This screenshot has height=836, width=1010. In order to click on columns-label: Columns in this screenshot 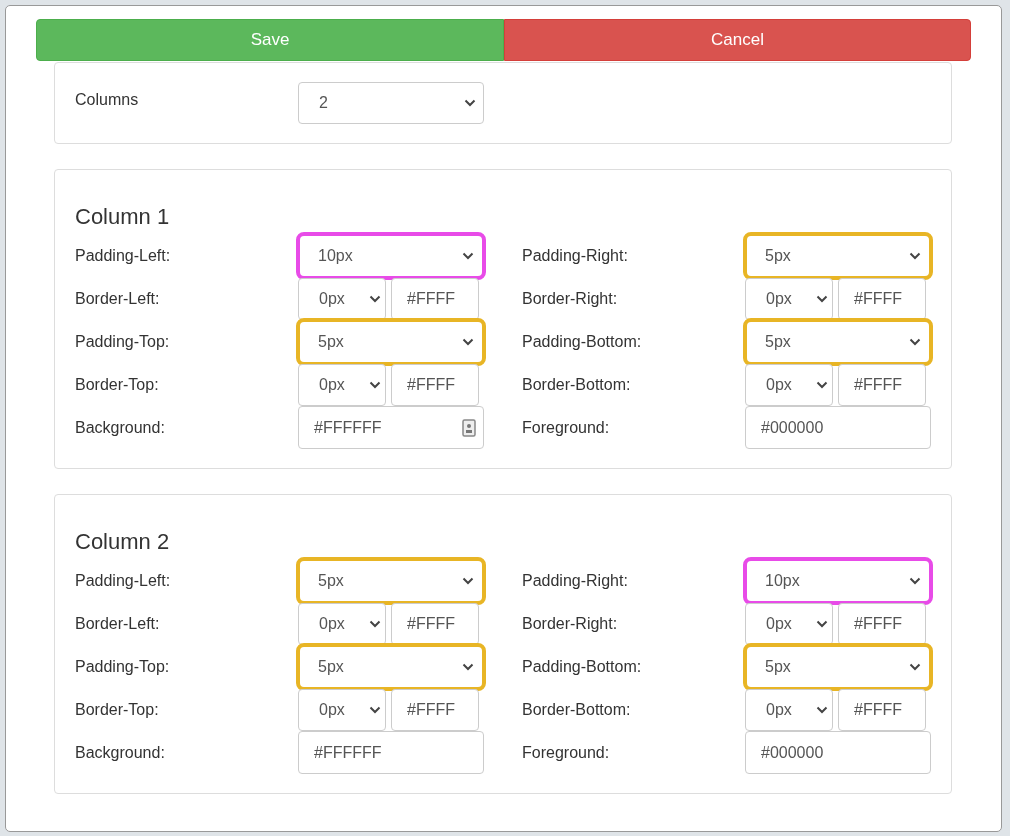, I will do `click(107, 100)`.